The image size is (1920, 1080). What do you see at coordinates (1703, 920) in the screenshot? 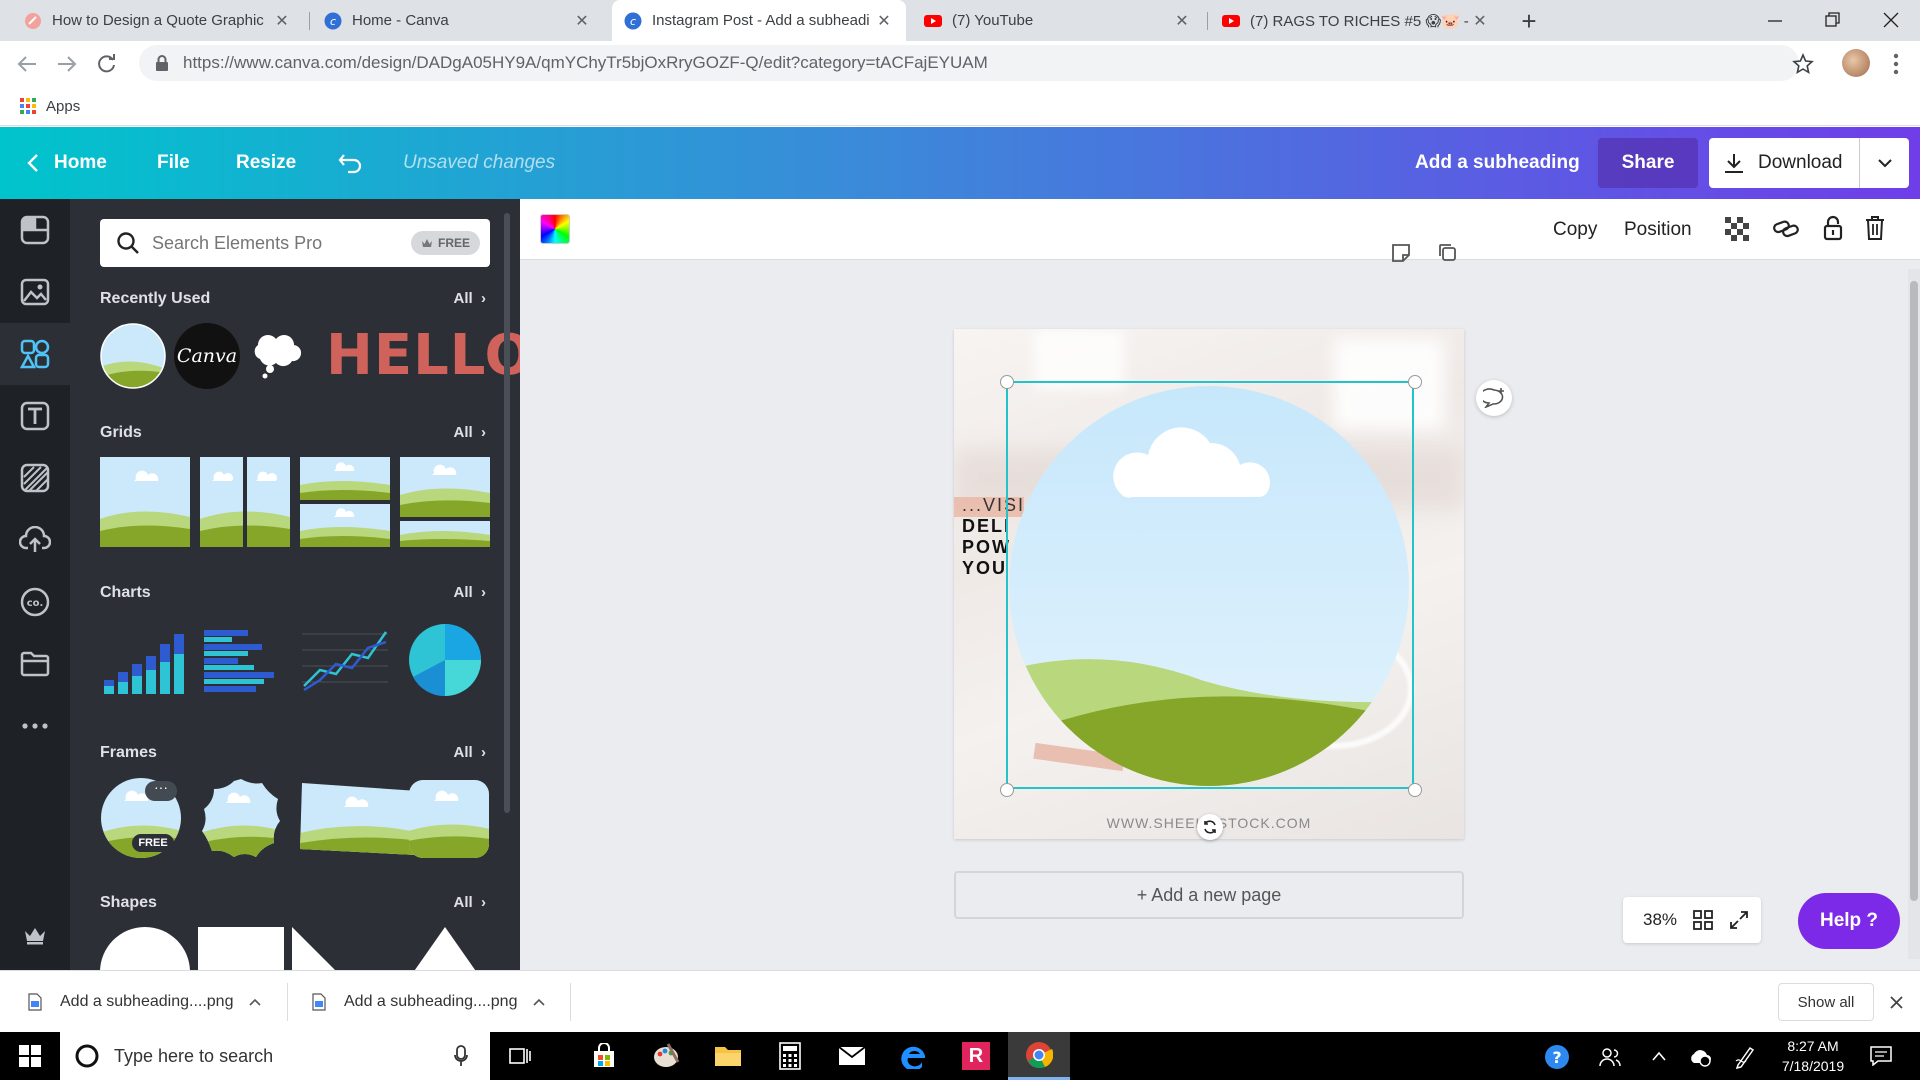
I see `grid-view-icon` at bounding box center [1703, 920].